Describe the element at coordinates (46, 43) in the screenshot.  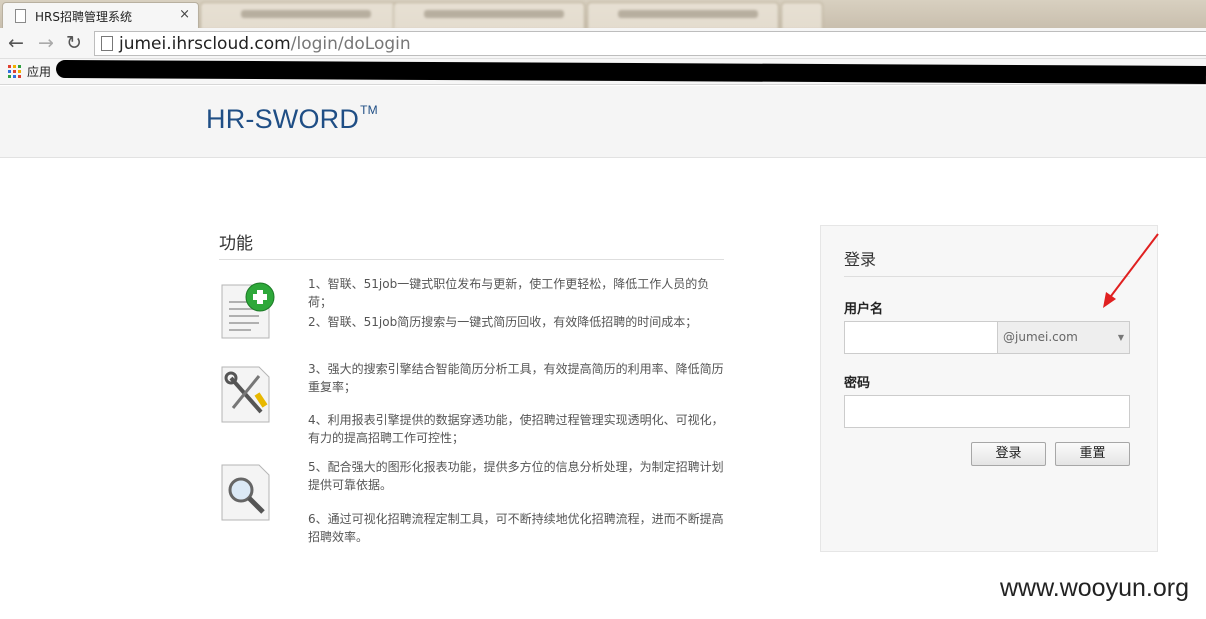
I see `forward-arrow-icon: →` at that location.